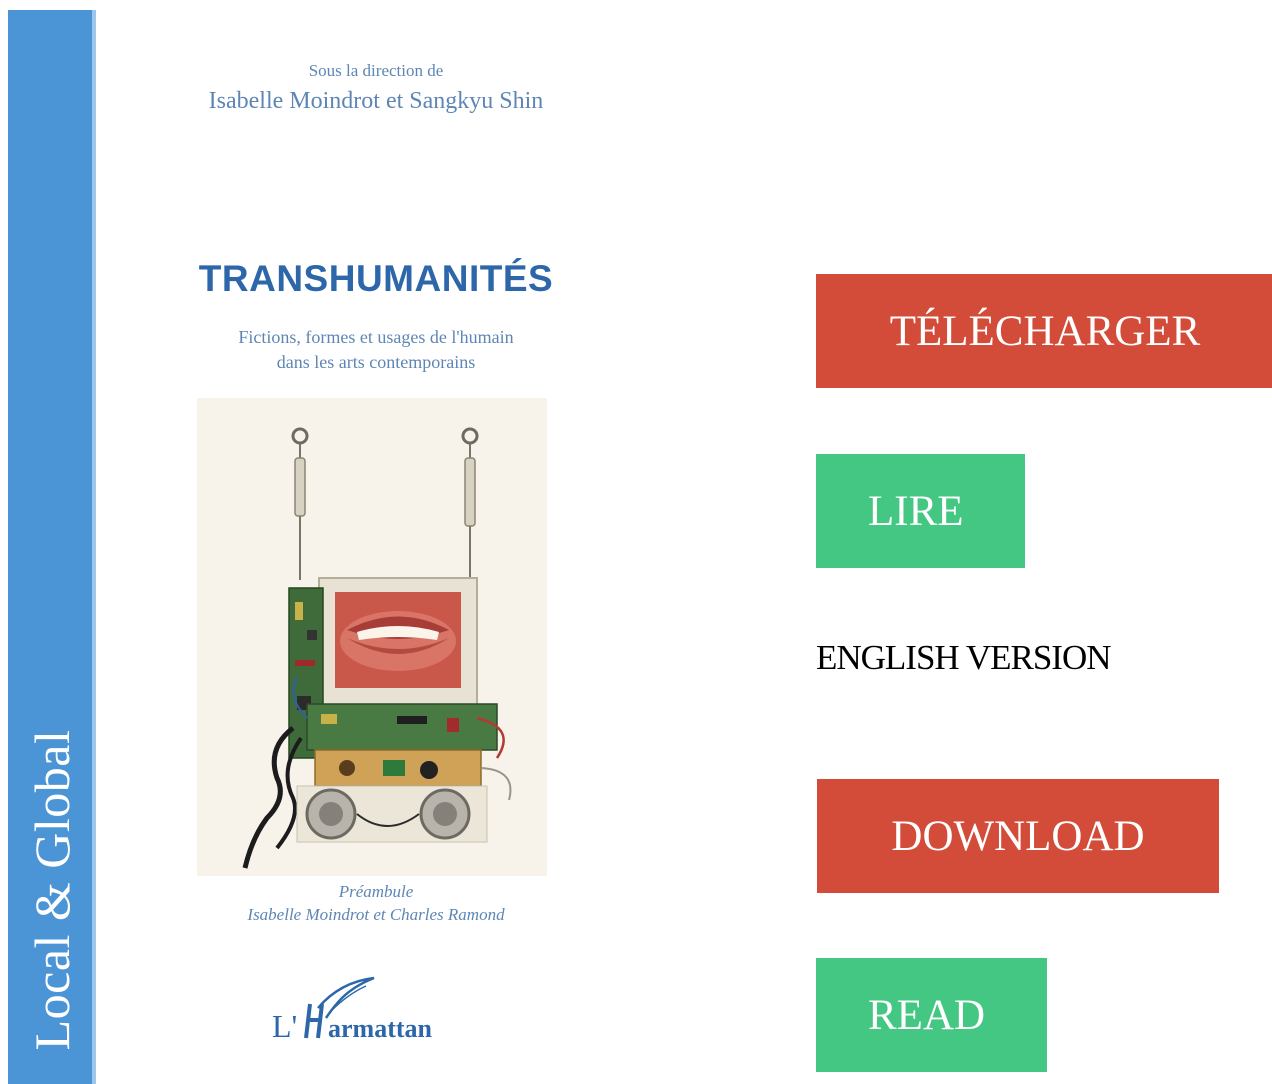 The width and height of the screenshot is (1272, 1084). I want to click on direction-label: Sous la direction de, so click(376, 70).